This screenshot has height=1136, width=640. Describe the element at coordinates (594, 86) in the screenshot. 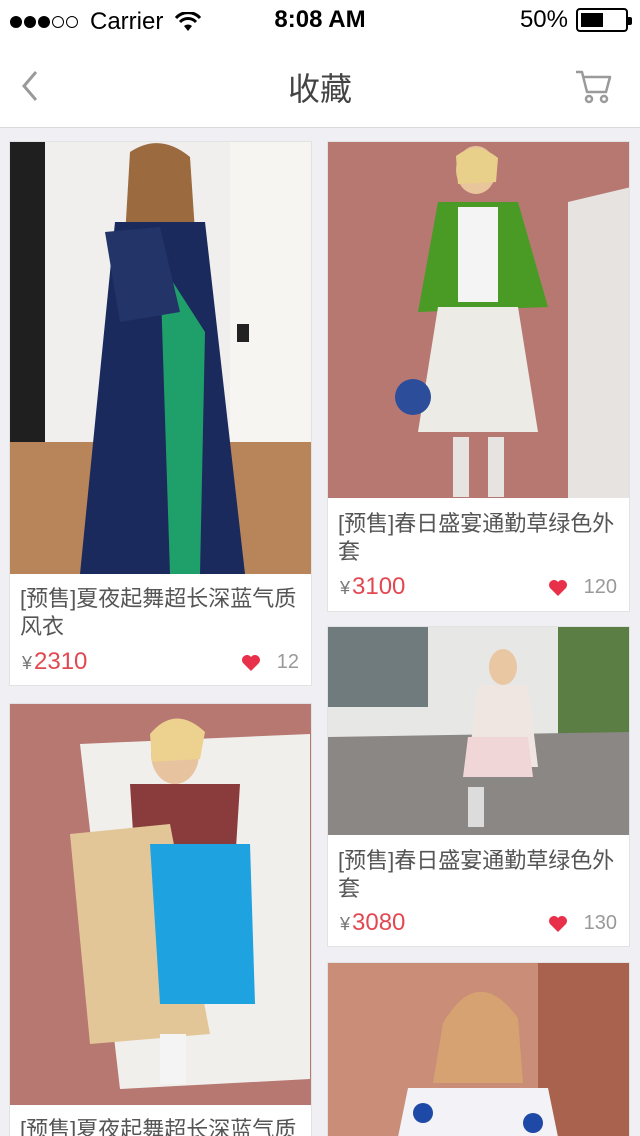

I see `cart-icon` at that location.